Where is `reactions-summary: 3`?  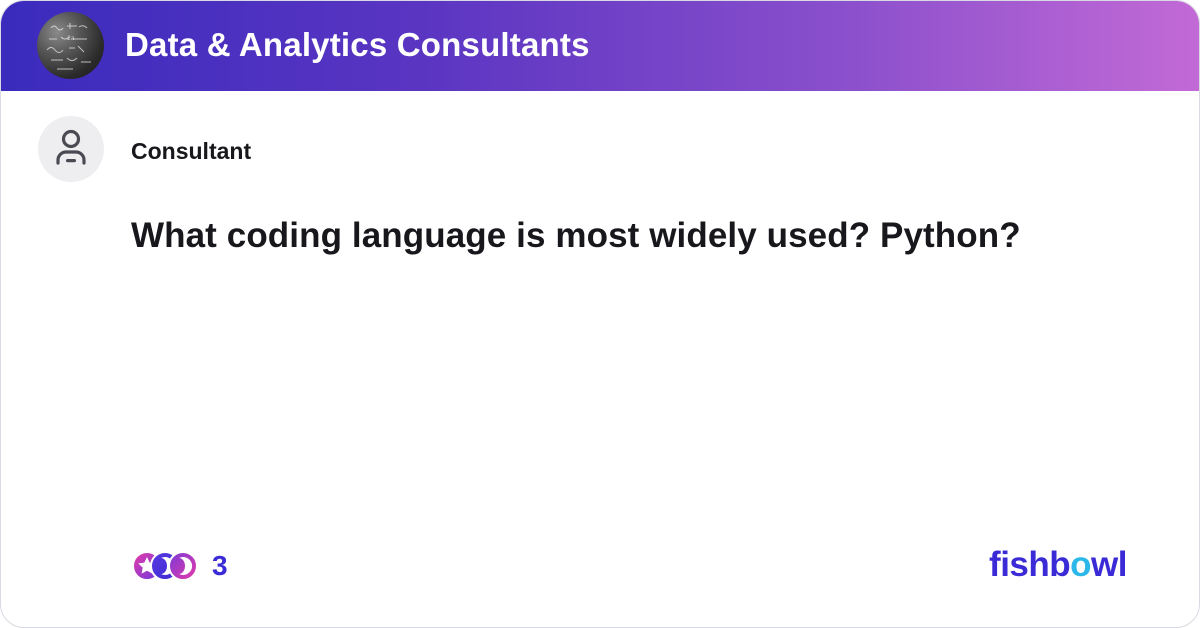 reactions-summary: 3 is located at coordinates (179, 566).